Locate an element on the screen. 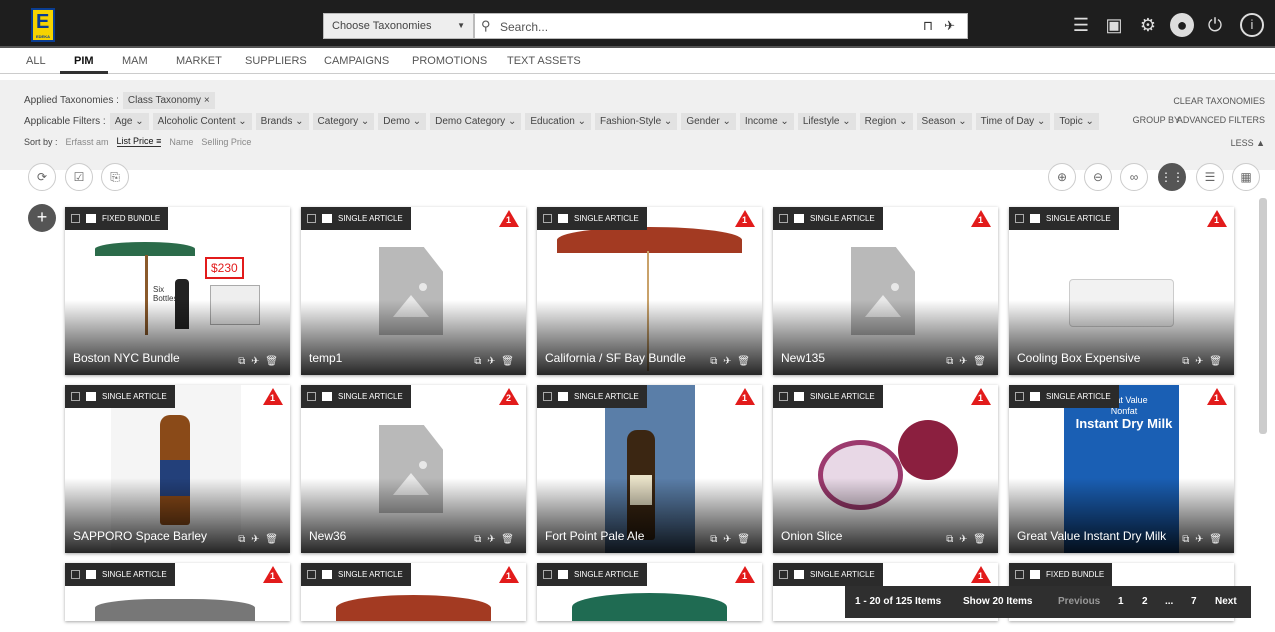  filter-chip: Income ⌄ is located at coordinates (766, 121).